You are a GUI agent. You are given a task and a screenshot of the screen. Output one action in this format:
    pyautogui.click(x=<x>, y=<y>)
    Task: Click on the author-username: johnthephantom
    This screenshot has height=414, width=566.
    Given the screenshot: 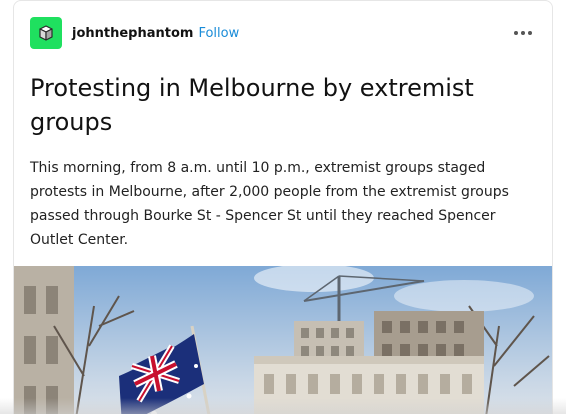 What is the action you would take?
    pyautogui.click(x=132, y=33)
    